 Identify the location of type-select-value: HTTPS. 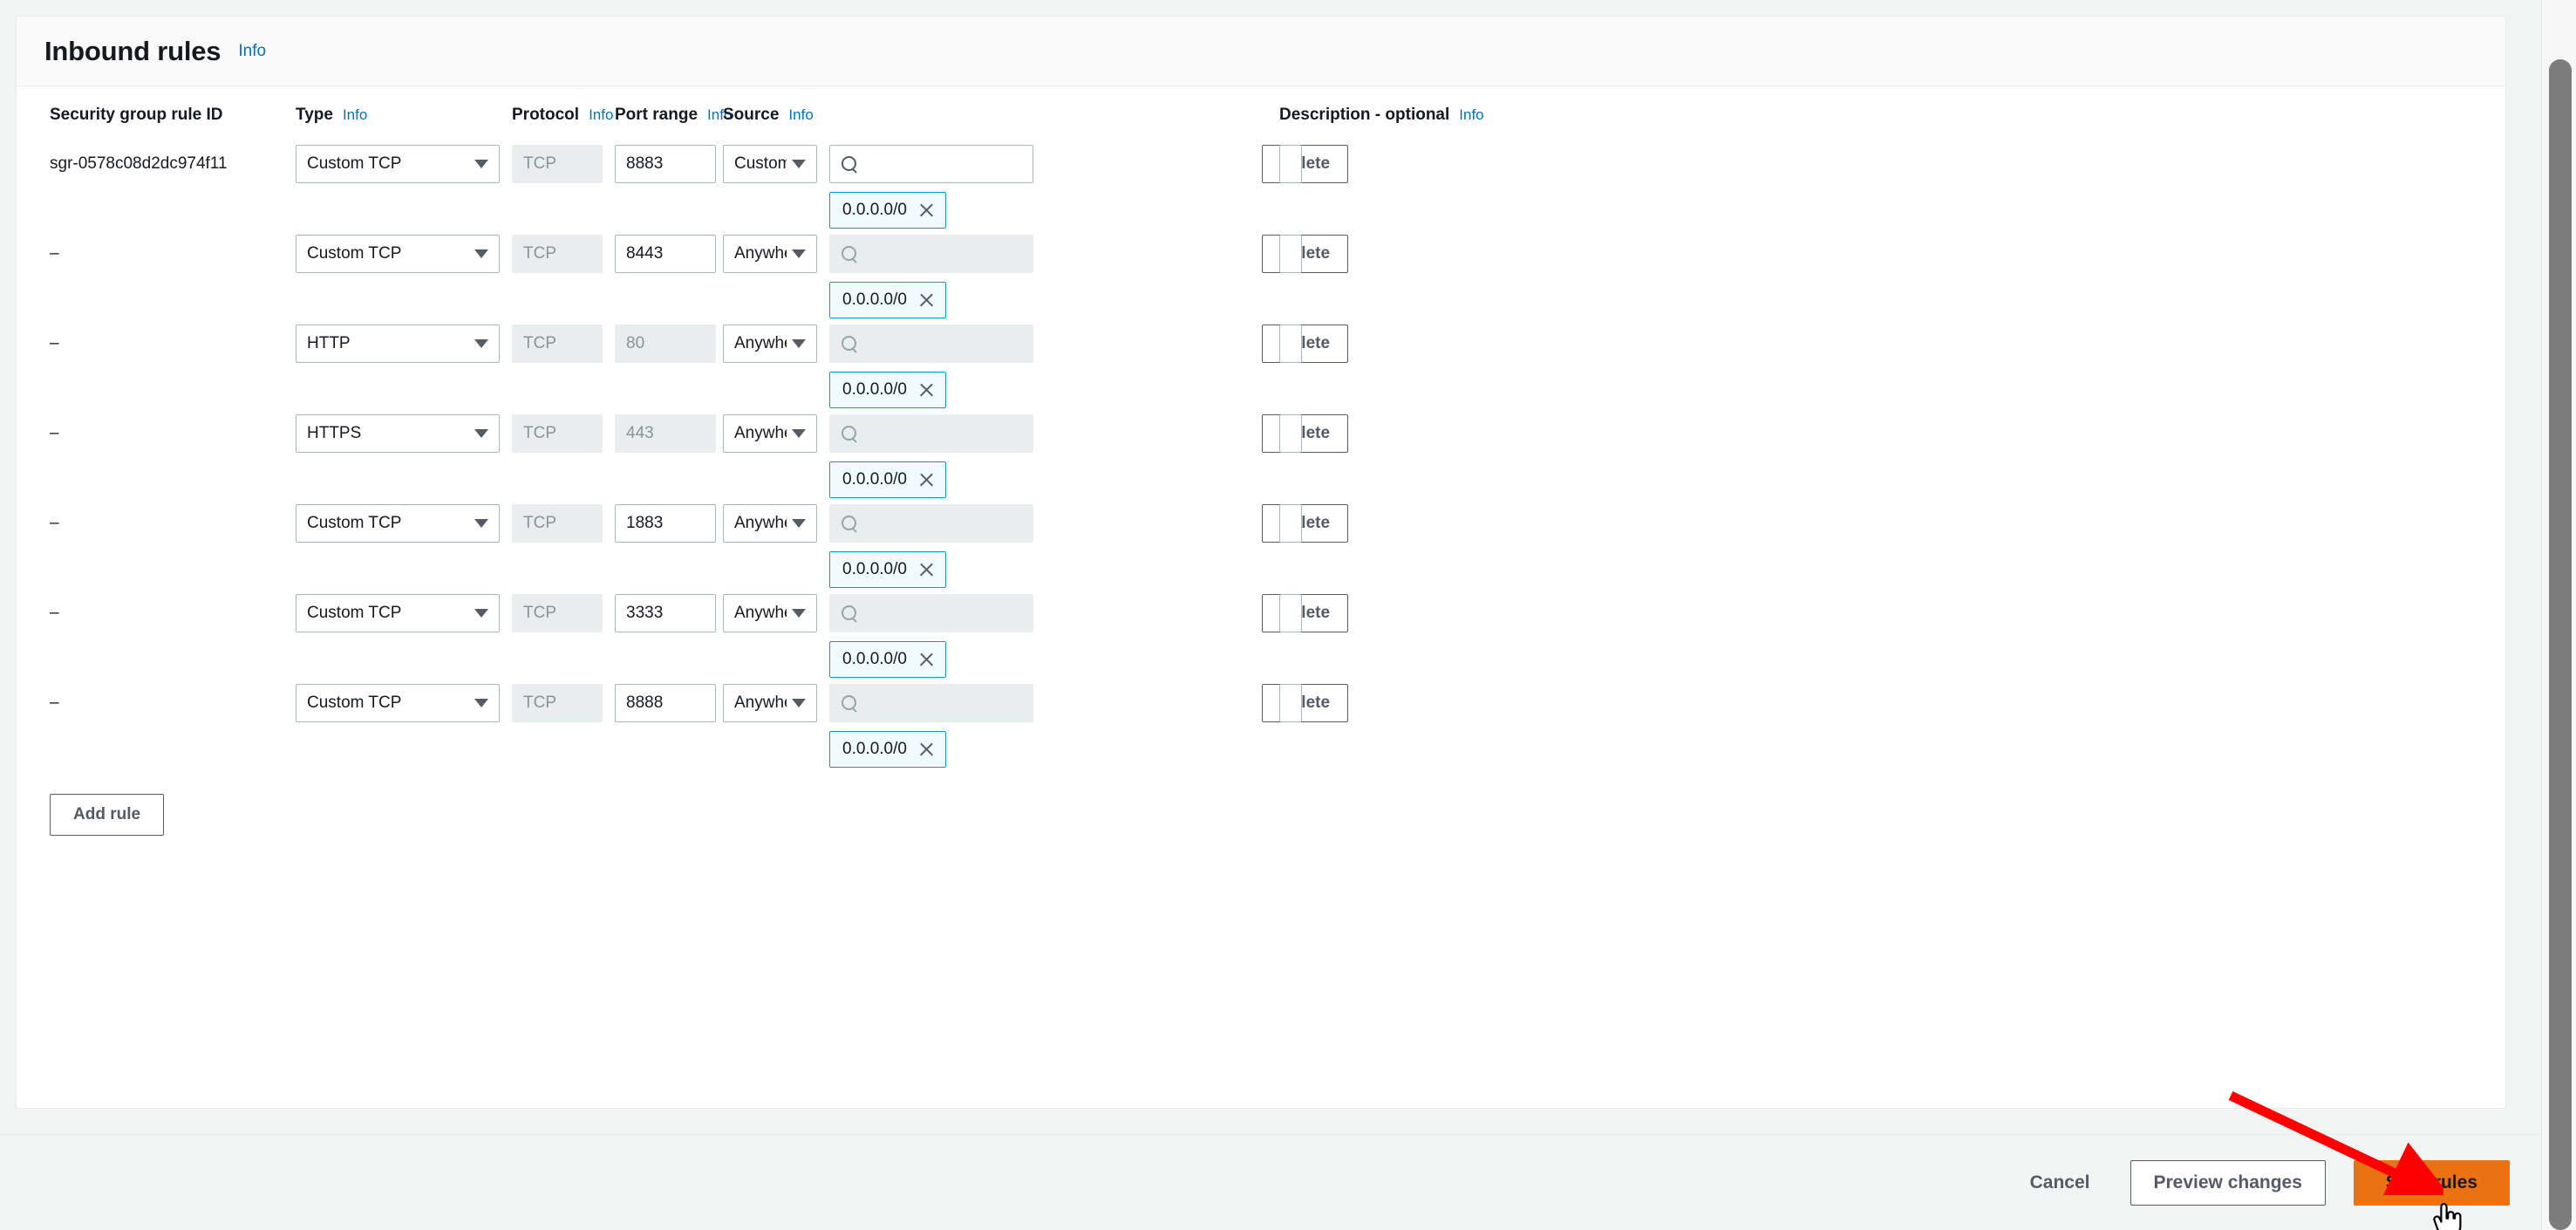
(334, 433).